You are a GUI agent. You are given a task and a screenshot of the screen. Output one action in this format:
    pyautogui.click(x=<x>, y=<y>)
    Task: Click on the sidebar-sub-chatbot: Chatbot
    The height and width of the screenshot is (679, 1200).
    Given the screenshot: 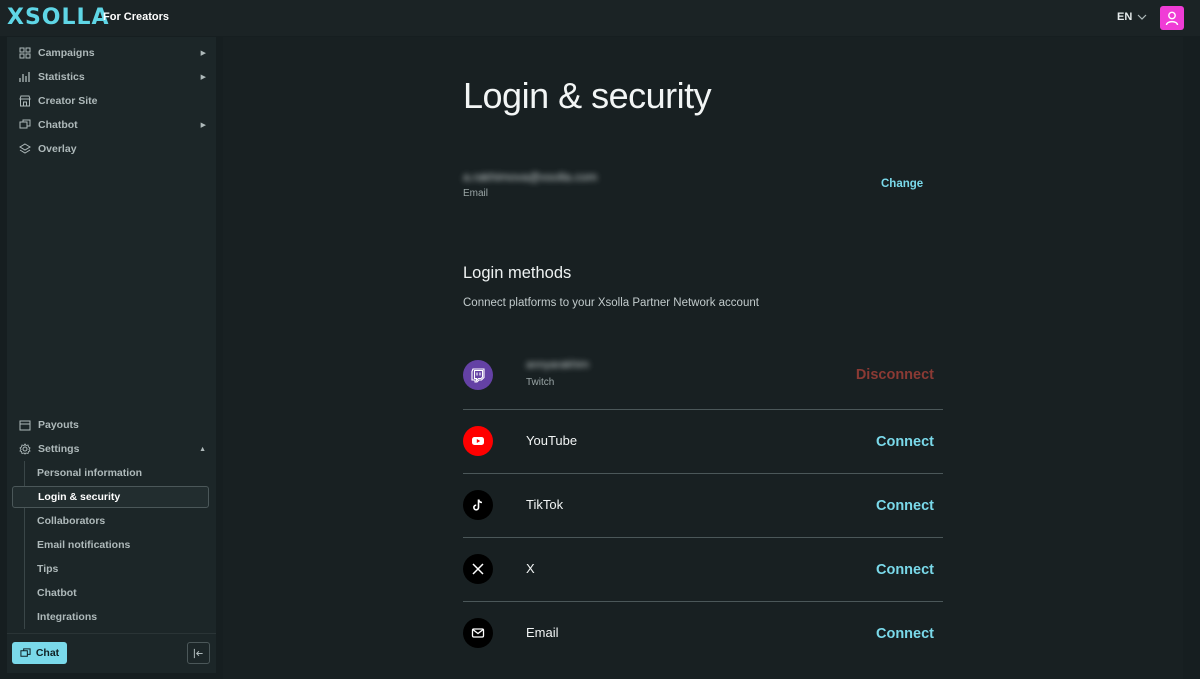 What is the action you would take?
    pyautogui.click(x=110, y=593)
    